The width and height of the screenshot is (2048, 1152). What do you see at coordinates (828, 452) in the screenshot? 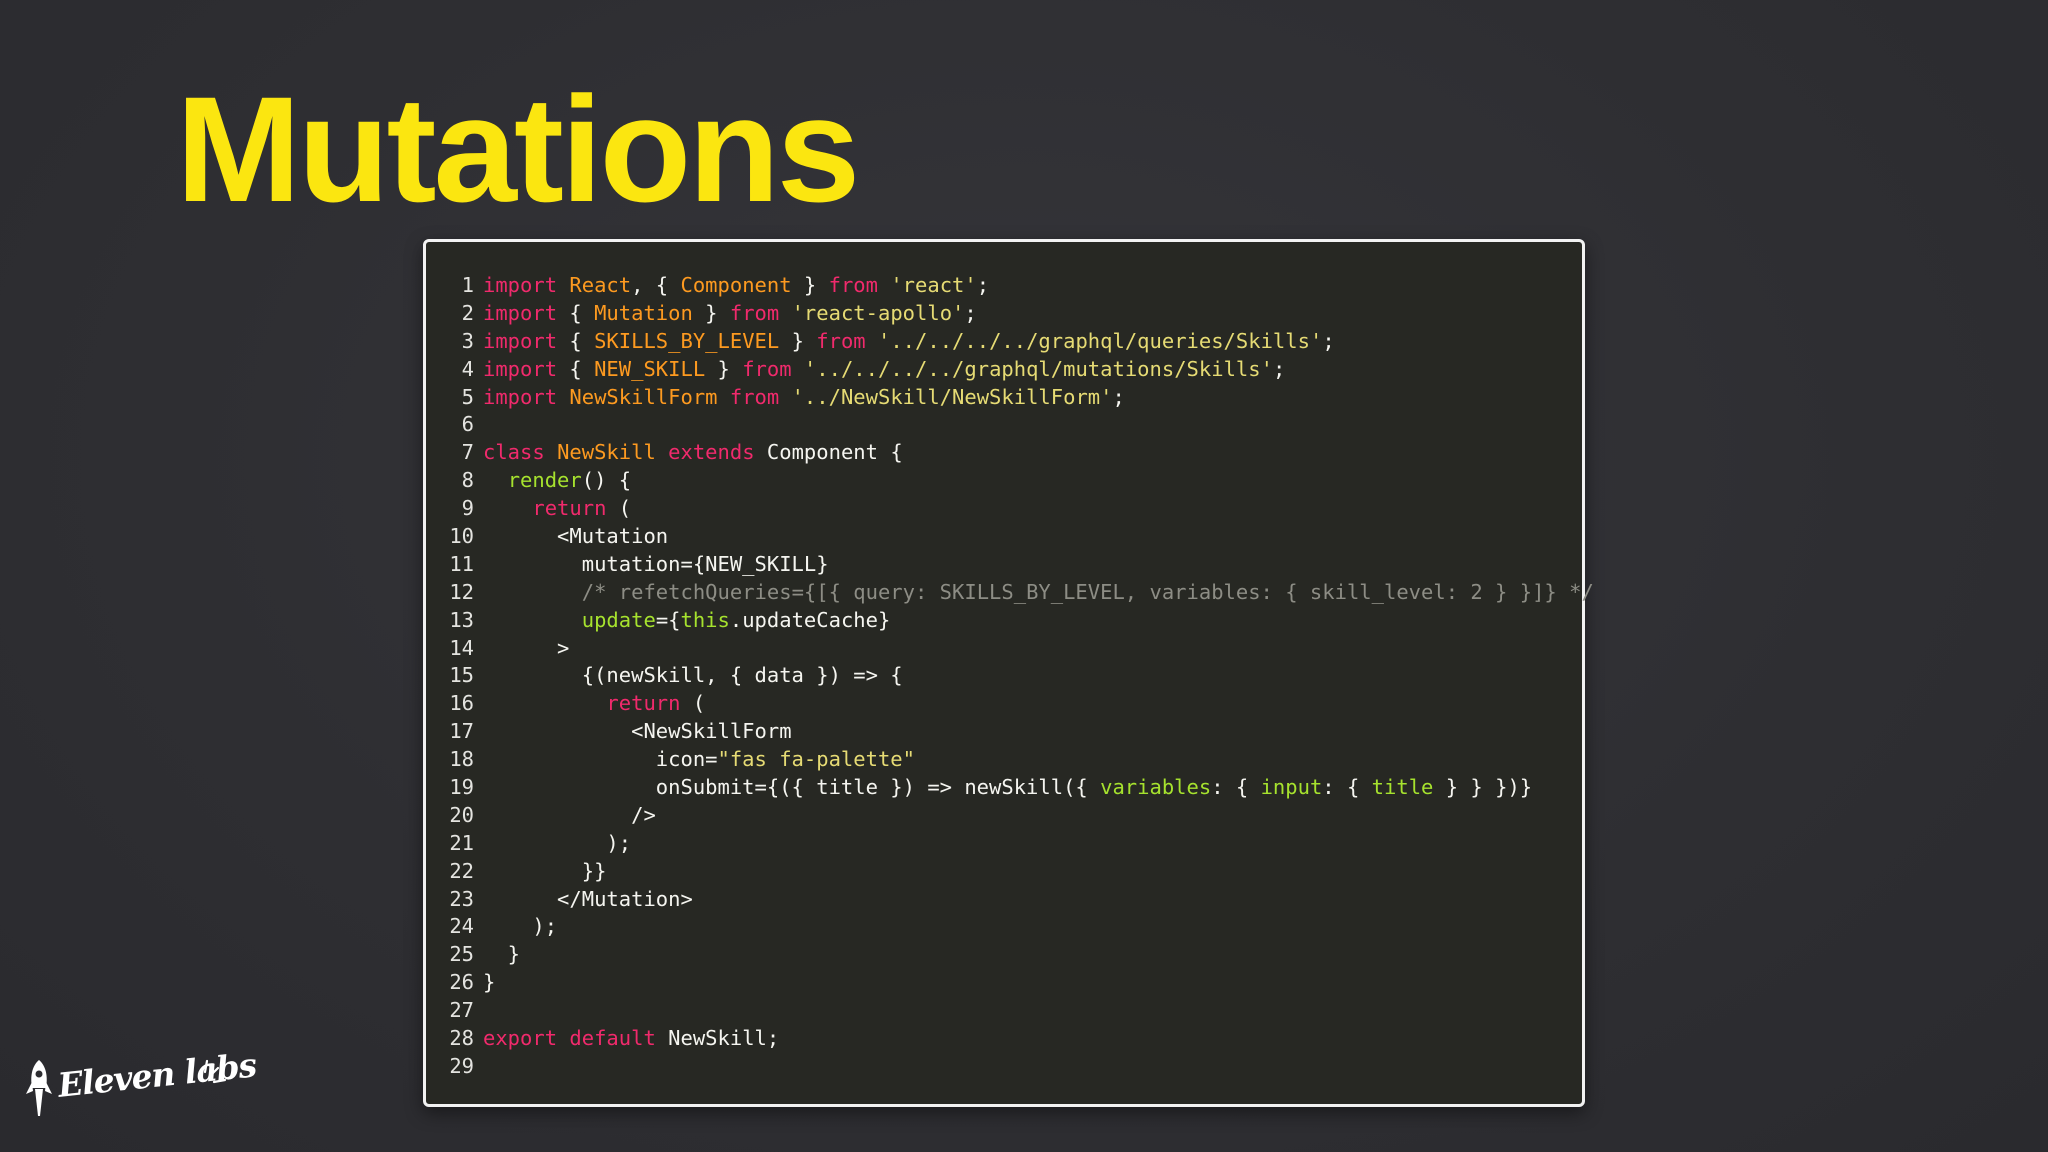
I see `code-token: Component {` at bounding box center [828, 452].